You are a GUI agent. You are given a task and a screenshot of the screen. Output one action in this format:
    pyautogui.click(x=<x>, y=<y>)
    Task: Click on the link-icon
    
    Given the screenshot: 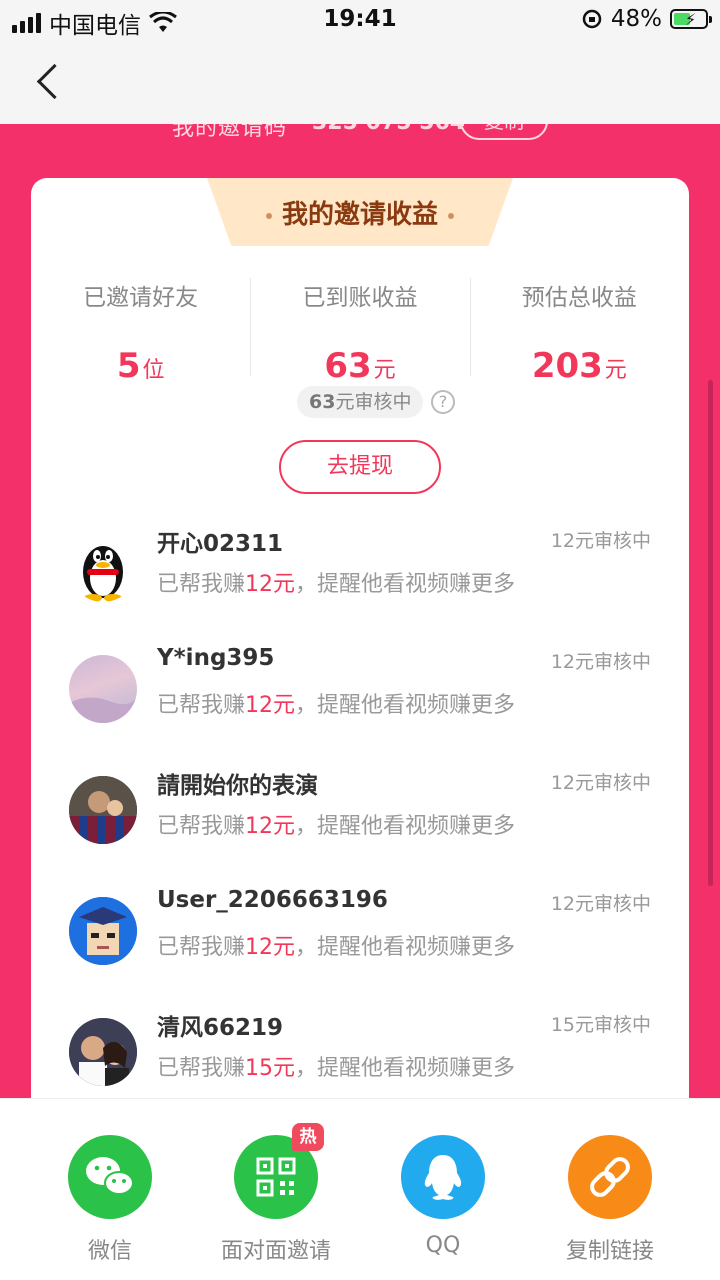 What is the action you would take?
    pyautogui.click(x=610, y=1177)
    